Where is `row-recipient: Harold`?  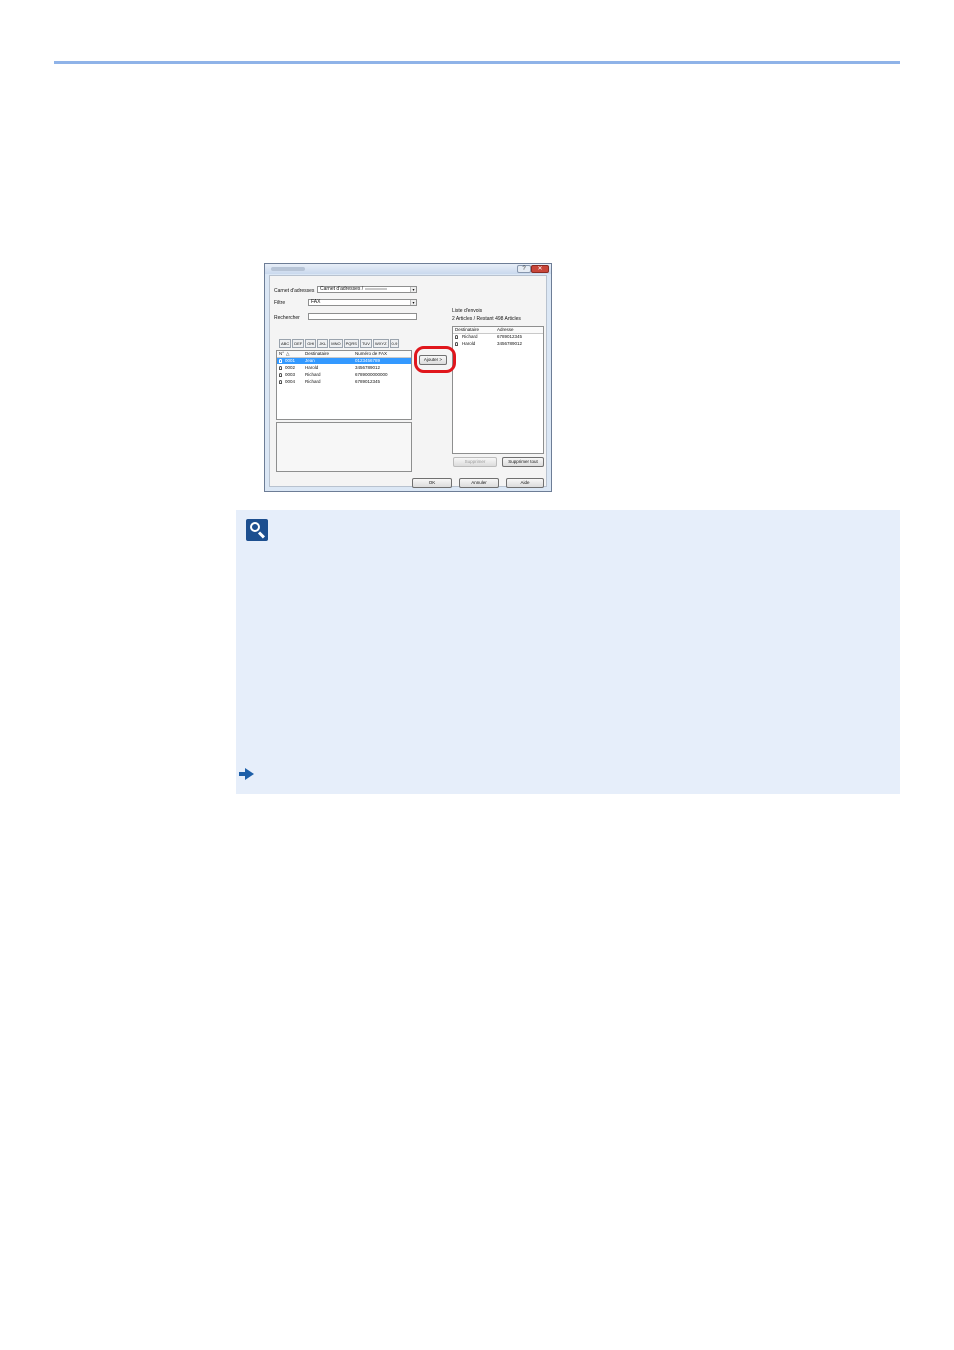 row-recipient: Harold is located at coordinates (312, 367).